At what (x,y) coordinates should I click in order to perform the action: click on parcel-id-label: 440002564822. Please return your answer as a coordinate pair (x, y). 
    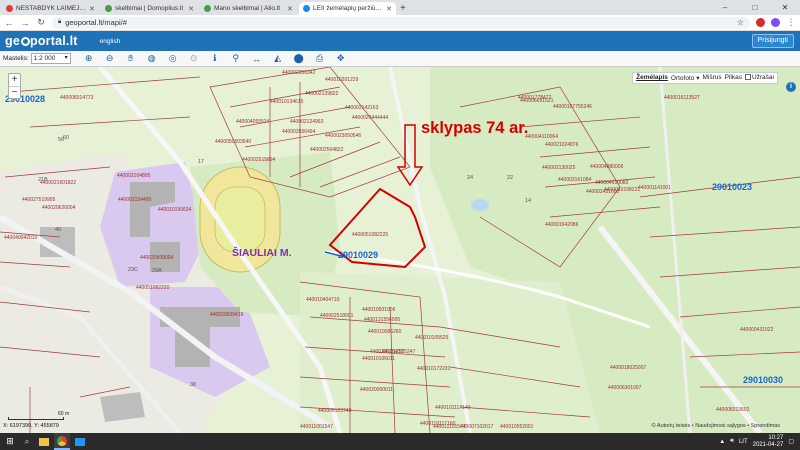
    Looking at the image, I should click on (327, 150).